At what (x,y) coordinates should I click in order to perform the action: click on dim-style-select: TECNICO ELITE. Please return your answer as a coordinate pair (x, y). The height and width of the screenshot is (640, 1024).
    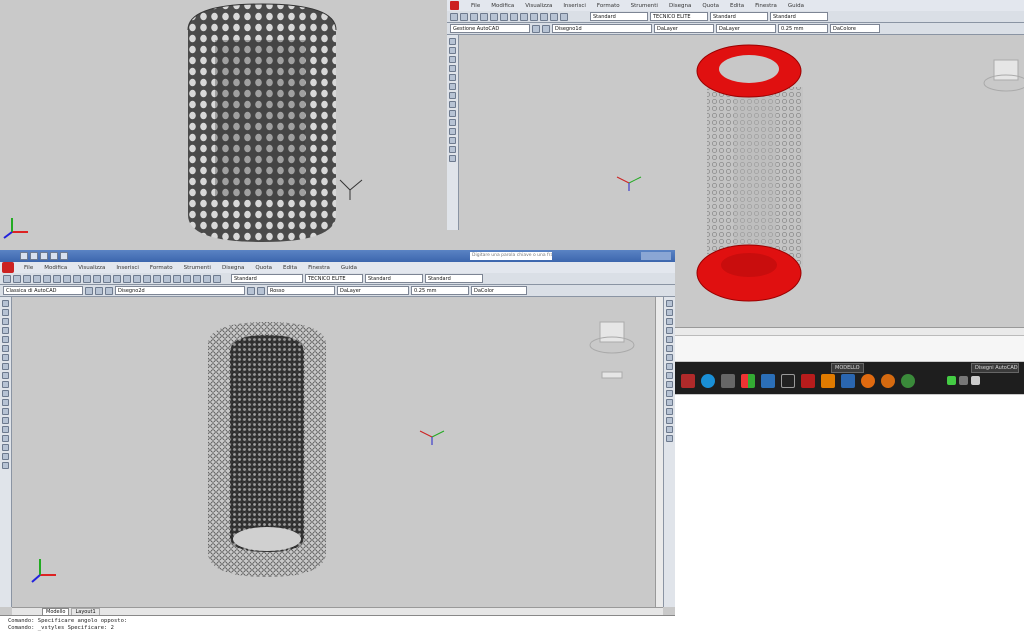
    Looking at the image, I should click on (334, 278).